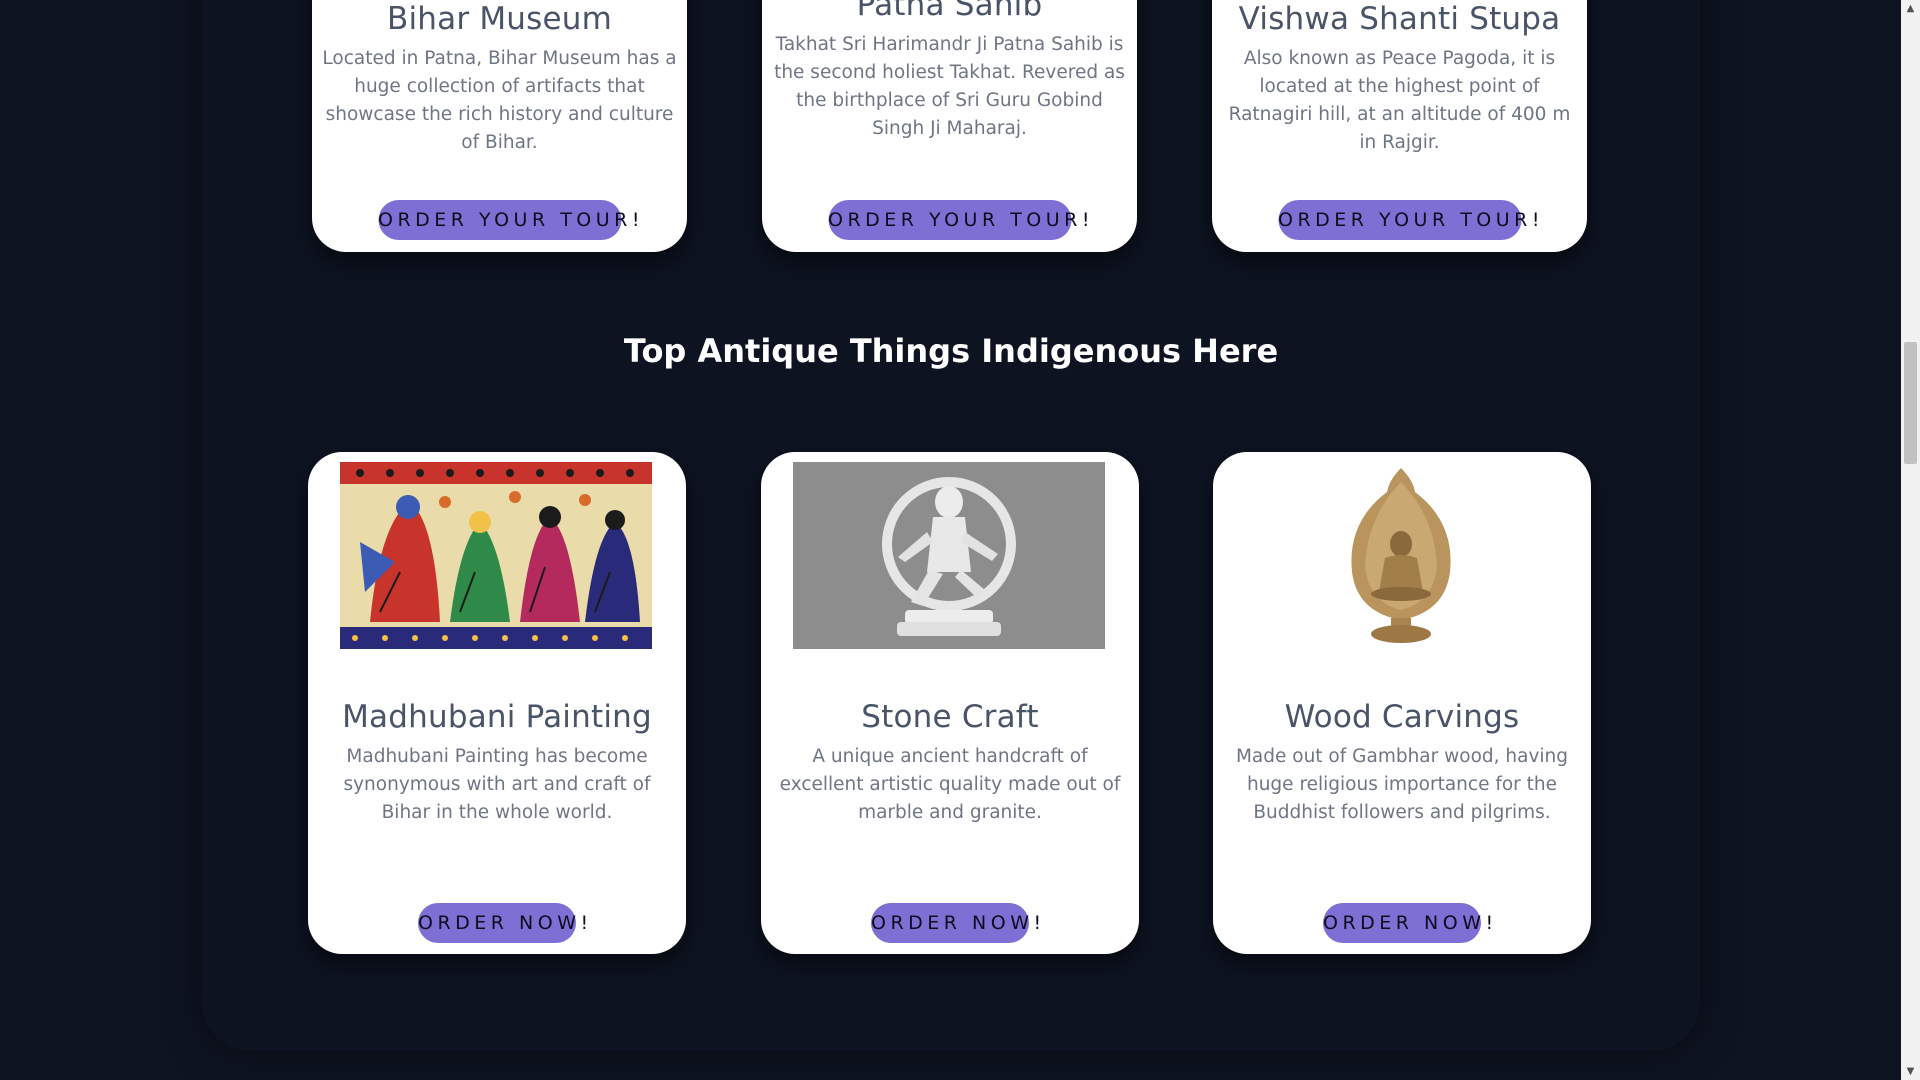  Describe the element at coordinates (1399, 19) in the screenshot. I see `place-card-title: Vishwa Shanti Stupa` at that location.